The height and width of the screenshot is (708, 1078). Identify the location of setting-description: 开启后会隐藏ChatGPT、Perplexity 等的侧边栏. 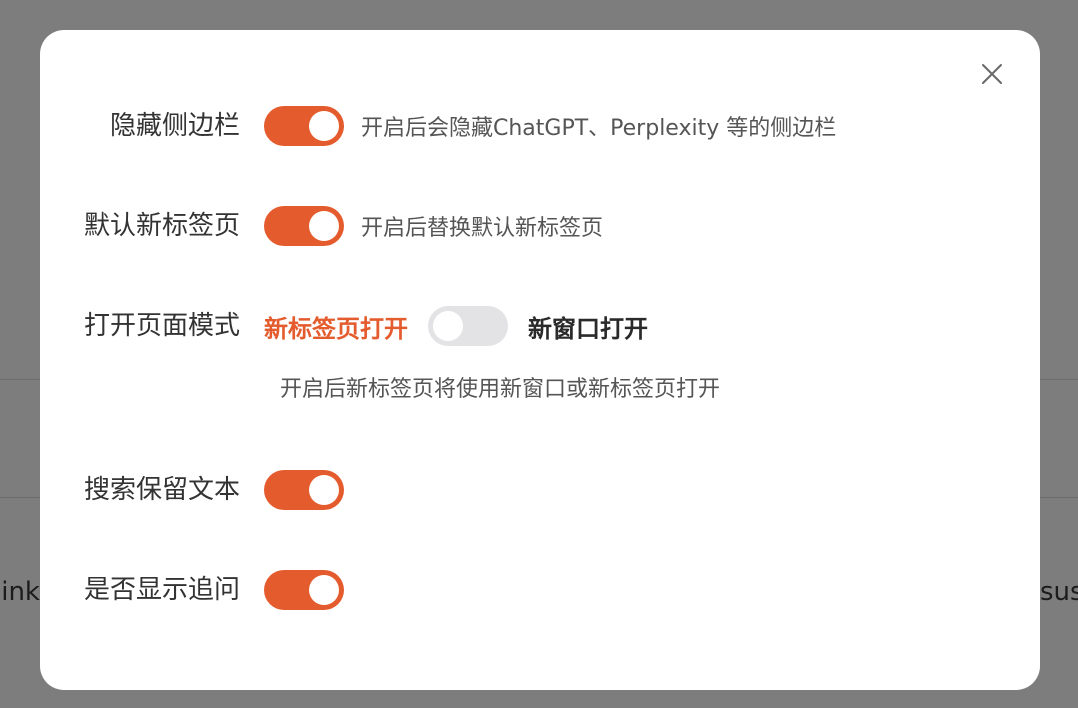
(599, 128).